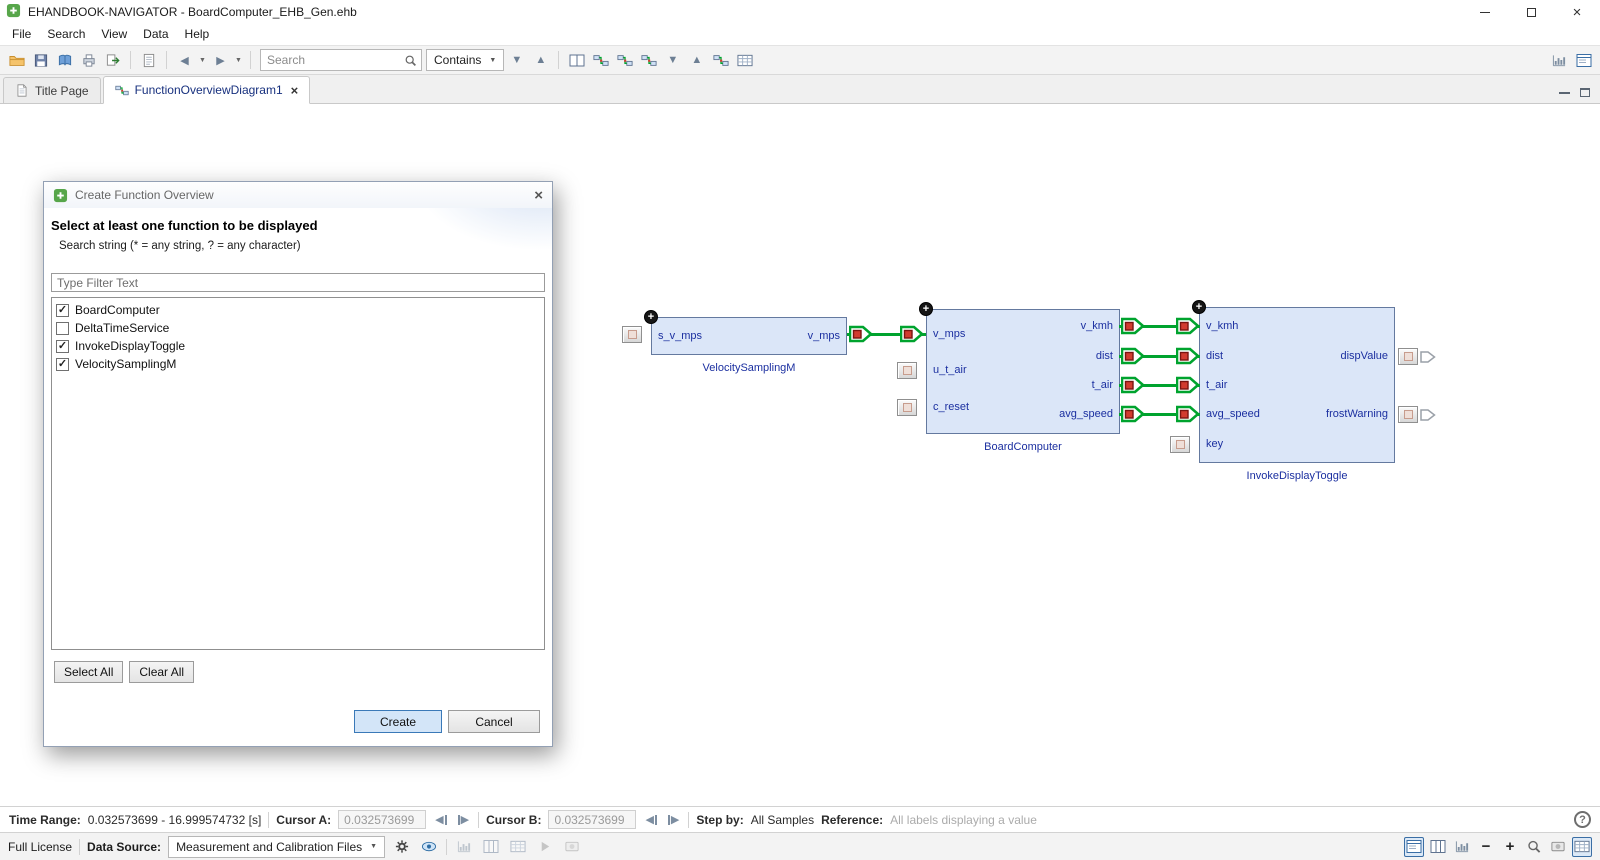 The width and height of the screenshot is (1600, 860). Describe the element at coordinates (1564, 92) in the screenshot. I see `minimize-view-icon` at that location.